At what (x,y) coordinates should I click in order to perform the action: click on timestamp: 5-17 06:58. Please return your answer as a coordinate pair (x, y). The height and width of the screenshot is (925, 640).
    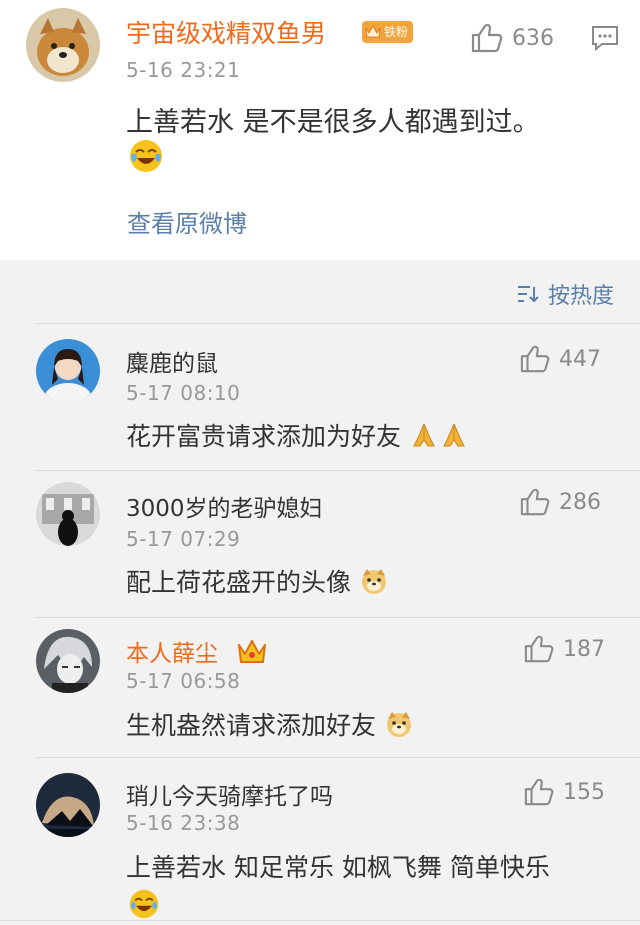
    Looking at the image, I should click on (183, 681).